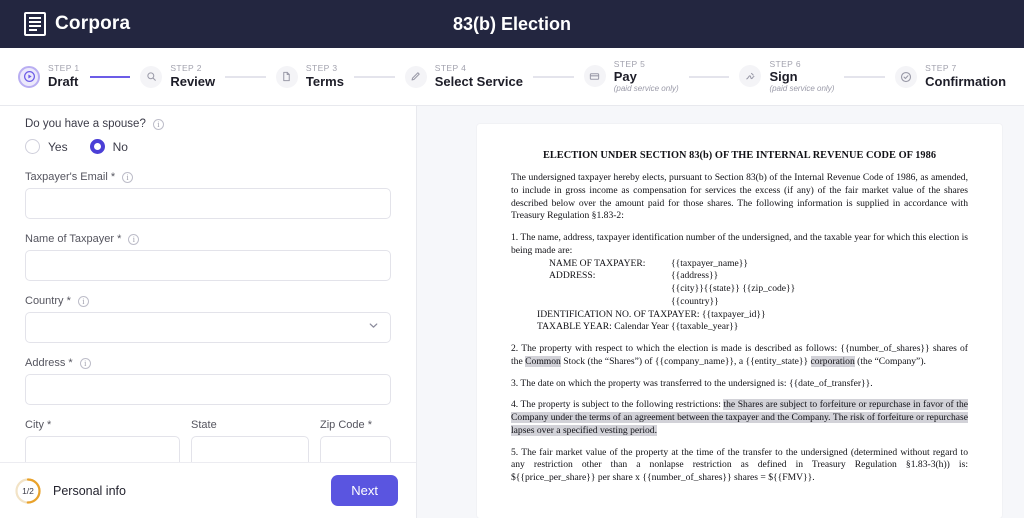 Image resolution: width=1024 pixels, height=518 pixels. I want to click on step-number: STEP 4, so click(450, 68).